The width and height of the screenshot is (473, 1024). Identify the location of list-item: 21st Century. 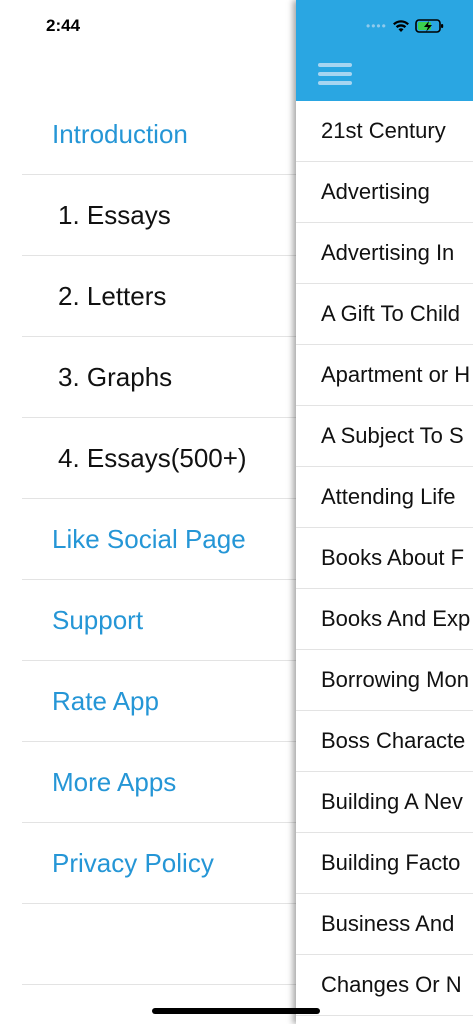
(384, 131).